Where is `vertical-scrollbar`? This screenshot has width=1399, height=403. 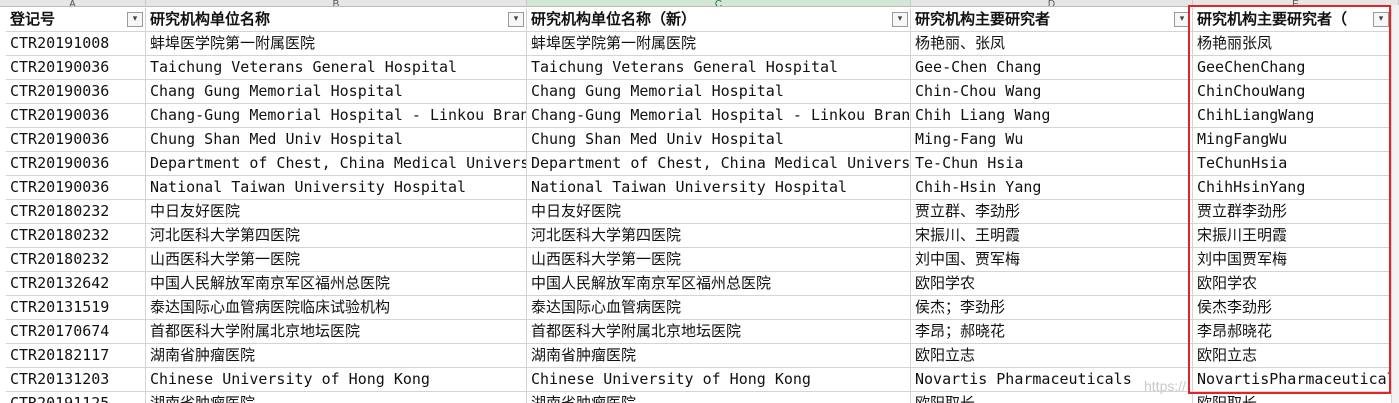
vertical-scrollbar is located at coordinates (1395, 204).